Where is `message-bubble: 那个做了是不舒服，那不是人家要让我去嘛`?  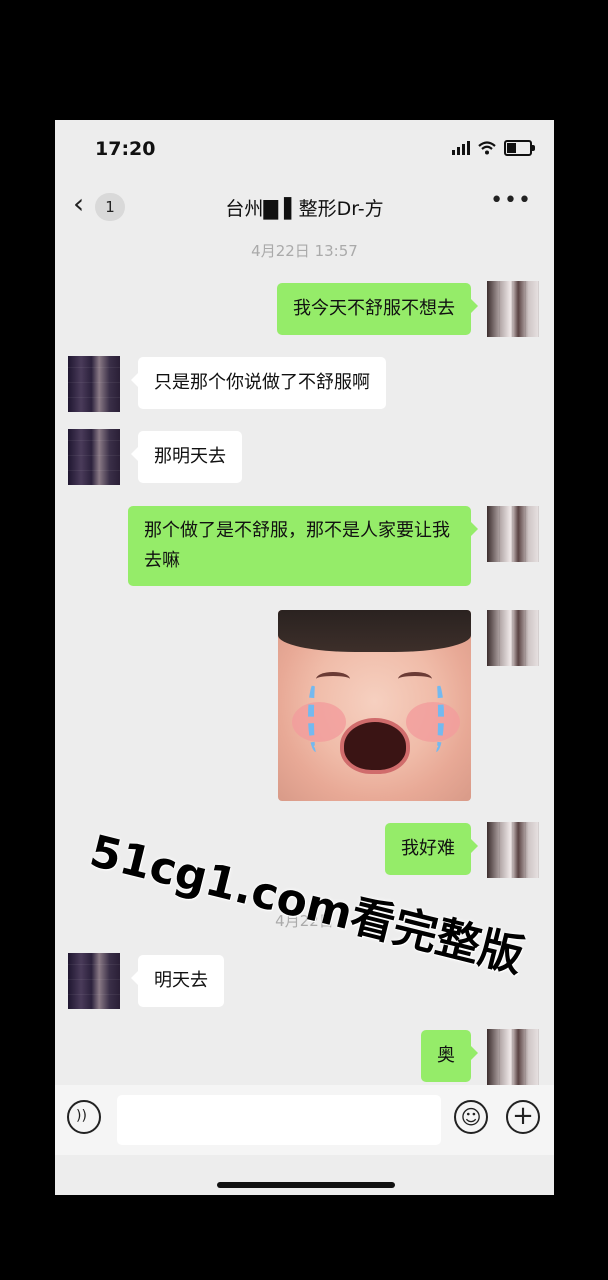 message-bubble: 那个做了是不舒服，那不是人家要让我去嘛 is located at coordinates (303, 546).